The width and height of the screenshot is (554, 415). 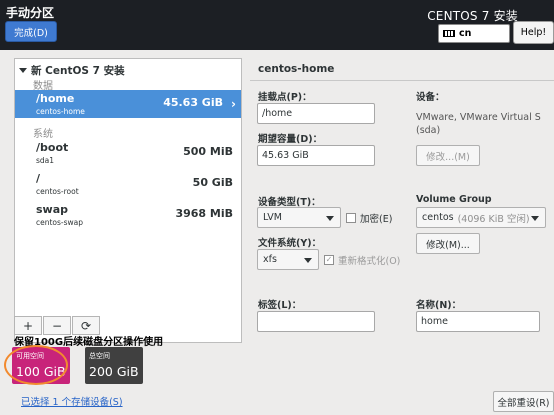 I want to click on mountpoint-input: /home, so click(x=316, y=113).